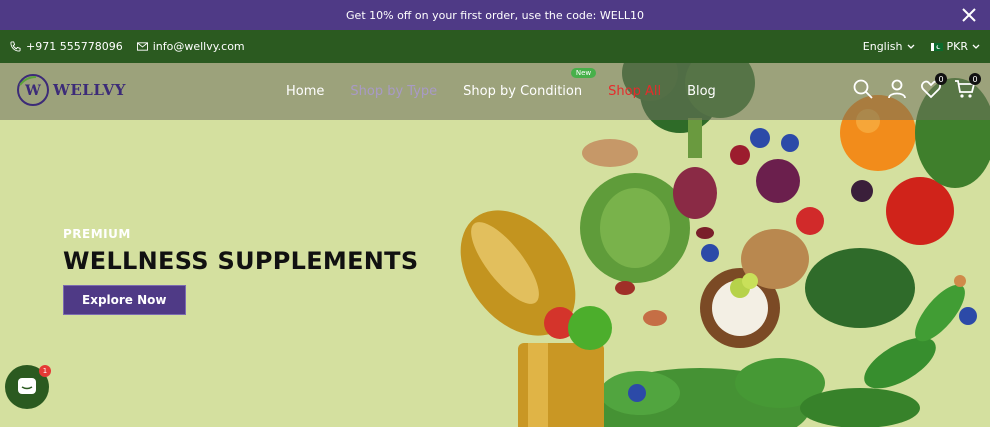  What do you see at coordinates (933, 86) in the screenshot?
I see `wishlist-button: 0` at bounding box center [933, 86].